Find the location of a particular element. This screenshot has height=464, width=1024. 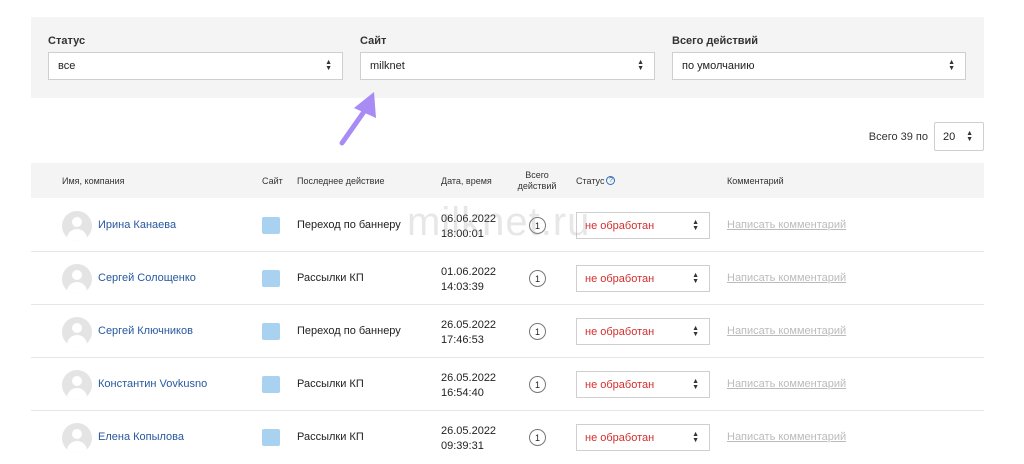

contact-name-link: Елена Копылова is located at coordinates (141, 437).